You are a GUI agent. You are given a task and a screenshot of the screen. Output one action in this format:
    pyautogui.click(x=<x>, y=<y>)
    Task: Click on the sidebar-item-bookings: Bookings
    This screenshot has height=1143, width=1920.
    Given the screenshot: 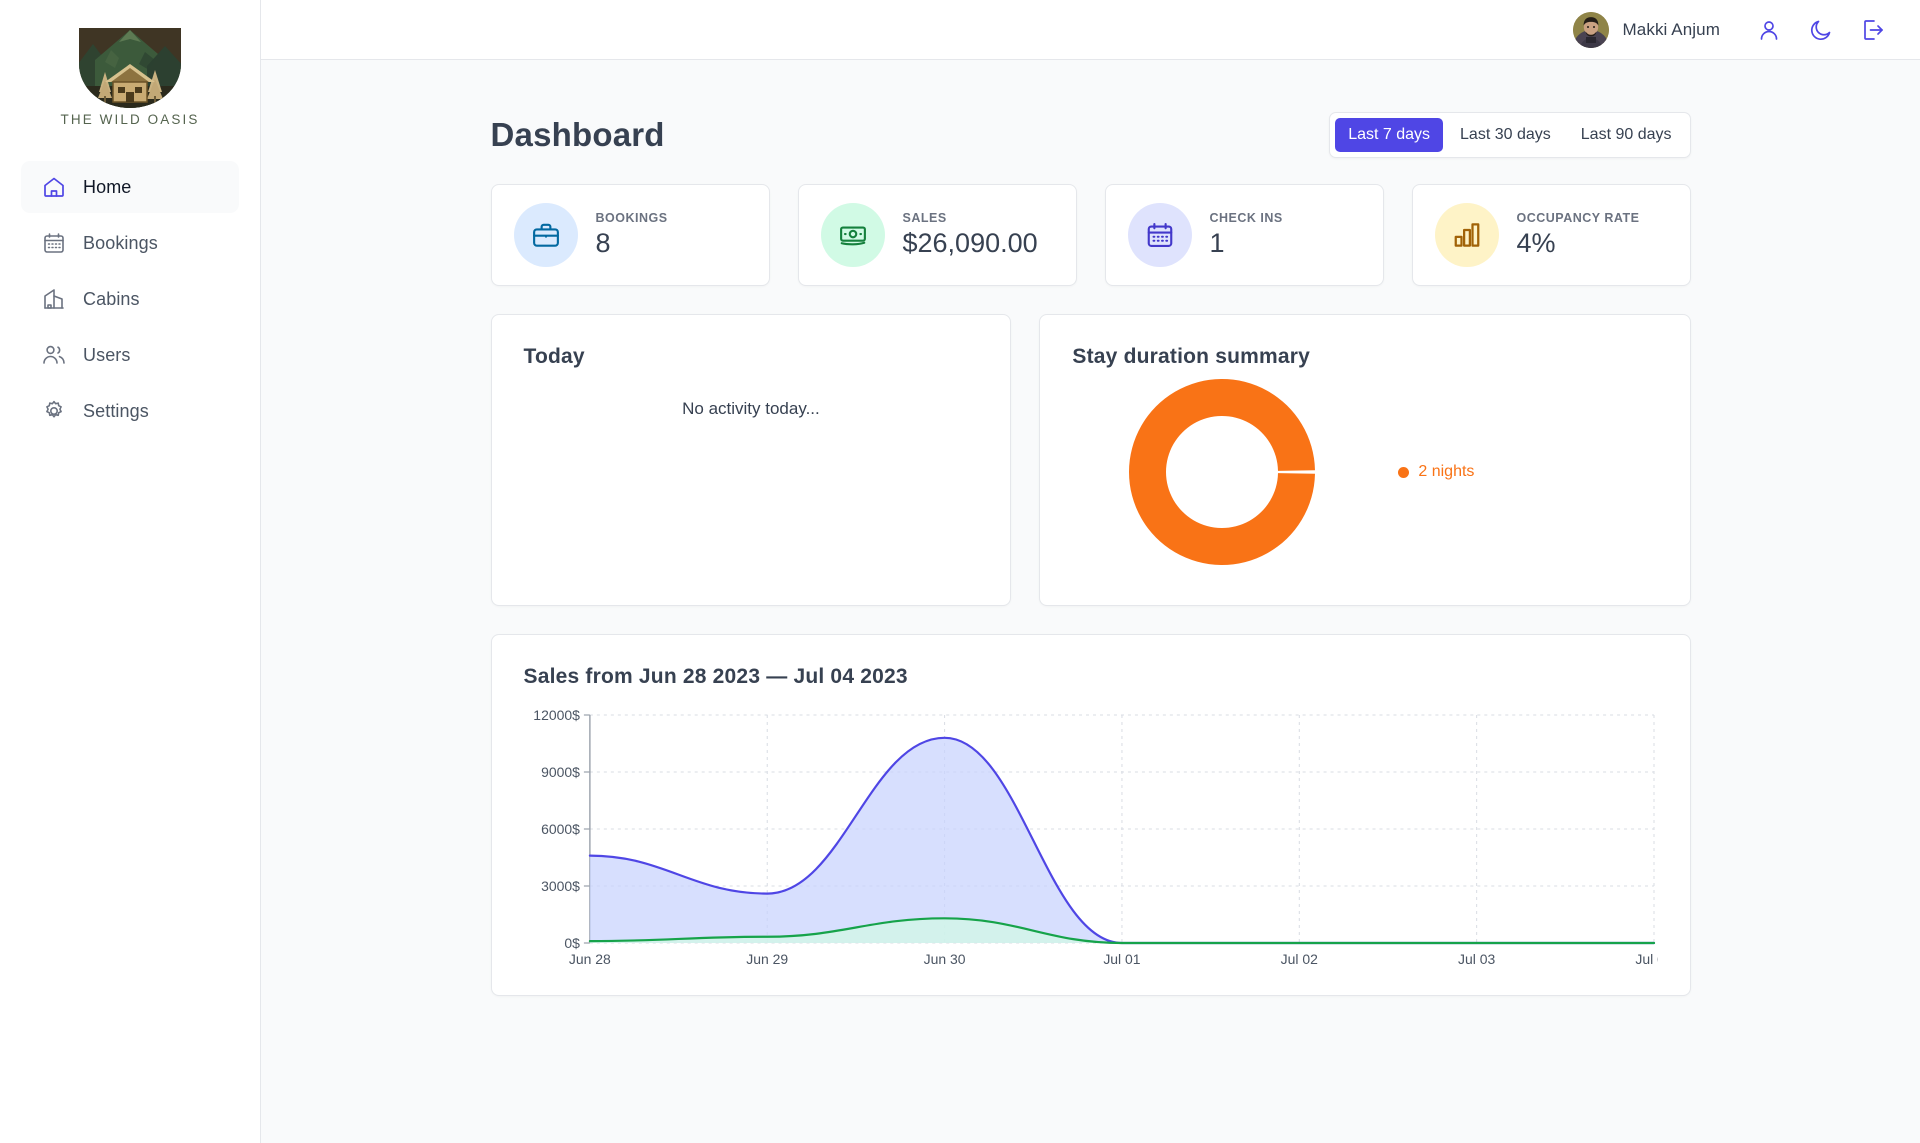 What is the action you would take?
    pyautogui.click(x=130, y=243)
    